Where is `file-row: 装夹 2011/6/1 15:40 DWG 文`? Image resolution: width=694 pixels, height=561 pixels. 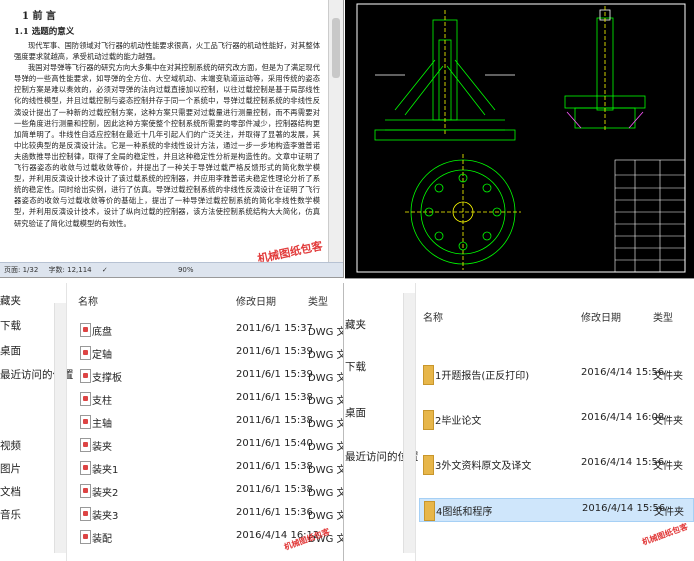 file-row: 装夹 2011/6/1 15:40 DWG 文 is located at coordinates (206, 445).